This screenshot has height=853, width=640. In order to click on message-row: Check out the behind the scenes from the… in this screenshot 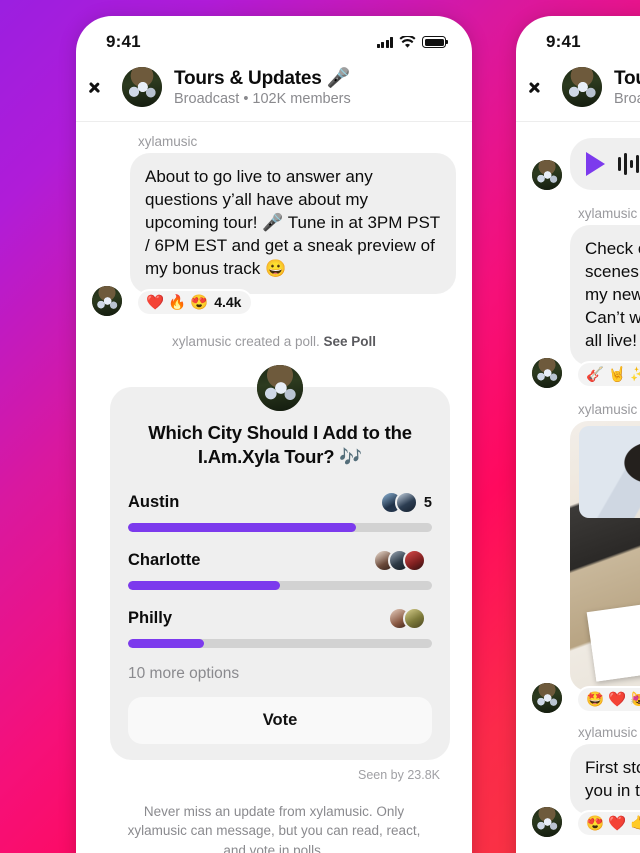, I will do `click(586, 306)`.